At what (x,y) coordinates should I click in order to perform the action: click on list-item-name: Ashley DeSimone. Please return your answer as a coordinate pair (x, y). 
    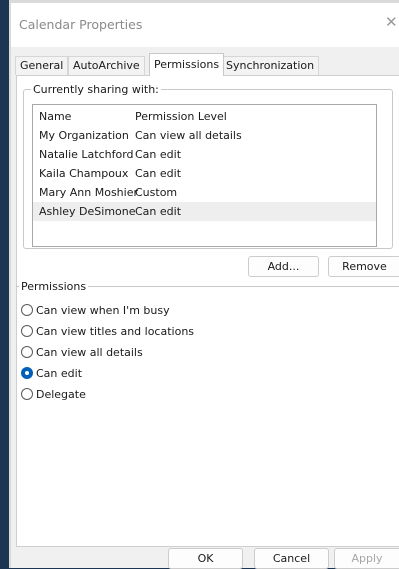
    Looking at the image, I should click on (87, 211).